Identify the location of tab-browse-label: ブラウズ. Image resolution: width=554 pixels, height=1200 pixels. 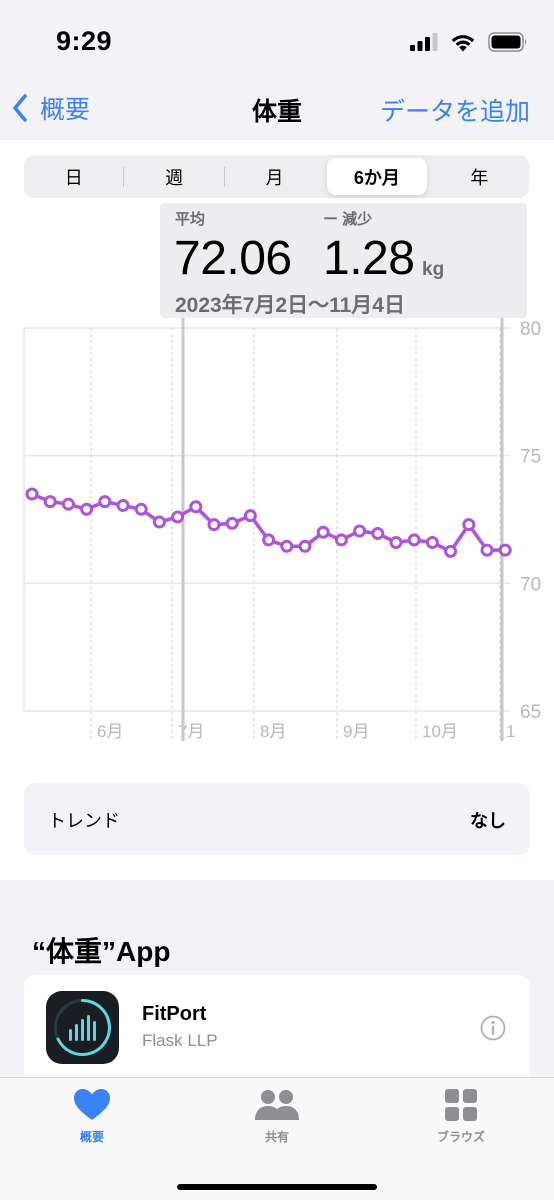
(460, 1137).